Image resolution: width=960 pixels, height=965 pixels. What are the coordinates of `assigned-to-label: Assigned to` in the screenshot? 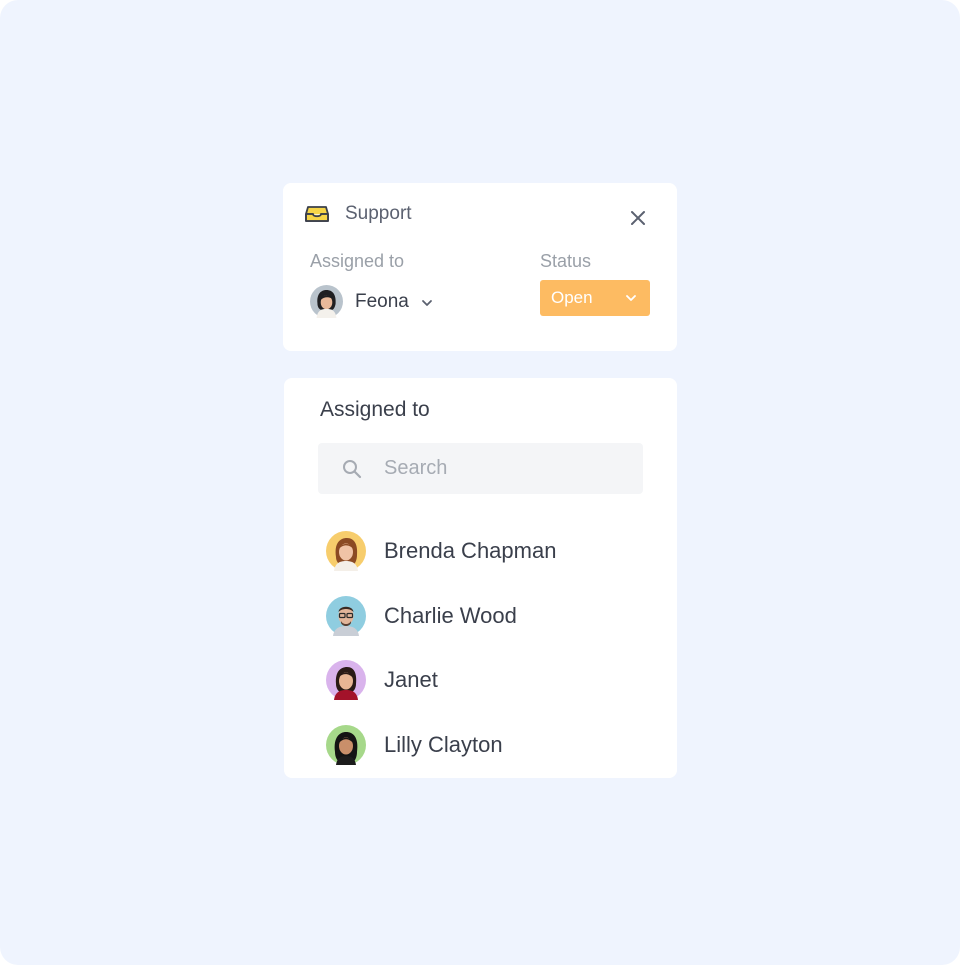 It's located at (357, 261).